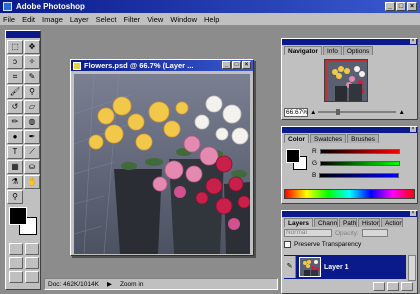  I want to click on doc-close-button: ×, so click(246, 65).